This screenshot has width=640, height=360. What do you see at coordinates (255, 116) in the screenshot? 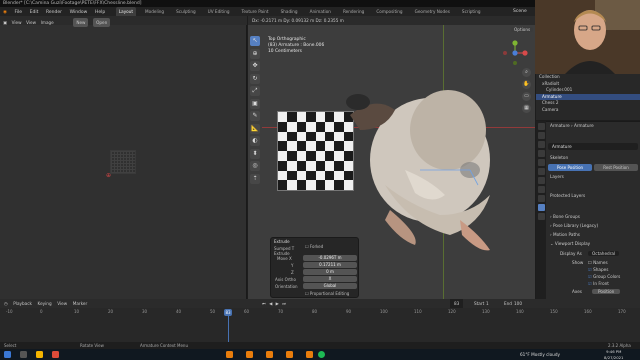
I see `annotate-tool-icon: ✎` at bounding box center [255, 116].